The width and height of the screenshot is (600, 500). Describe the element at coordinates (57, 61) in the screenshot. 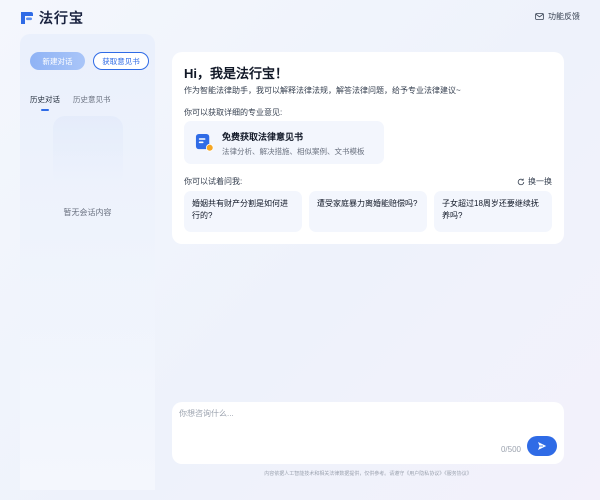

I see `new-chat-button: 新建对话` at that location.